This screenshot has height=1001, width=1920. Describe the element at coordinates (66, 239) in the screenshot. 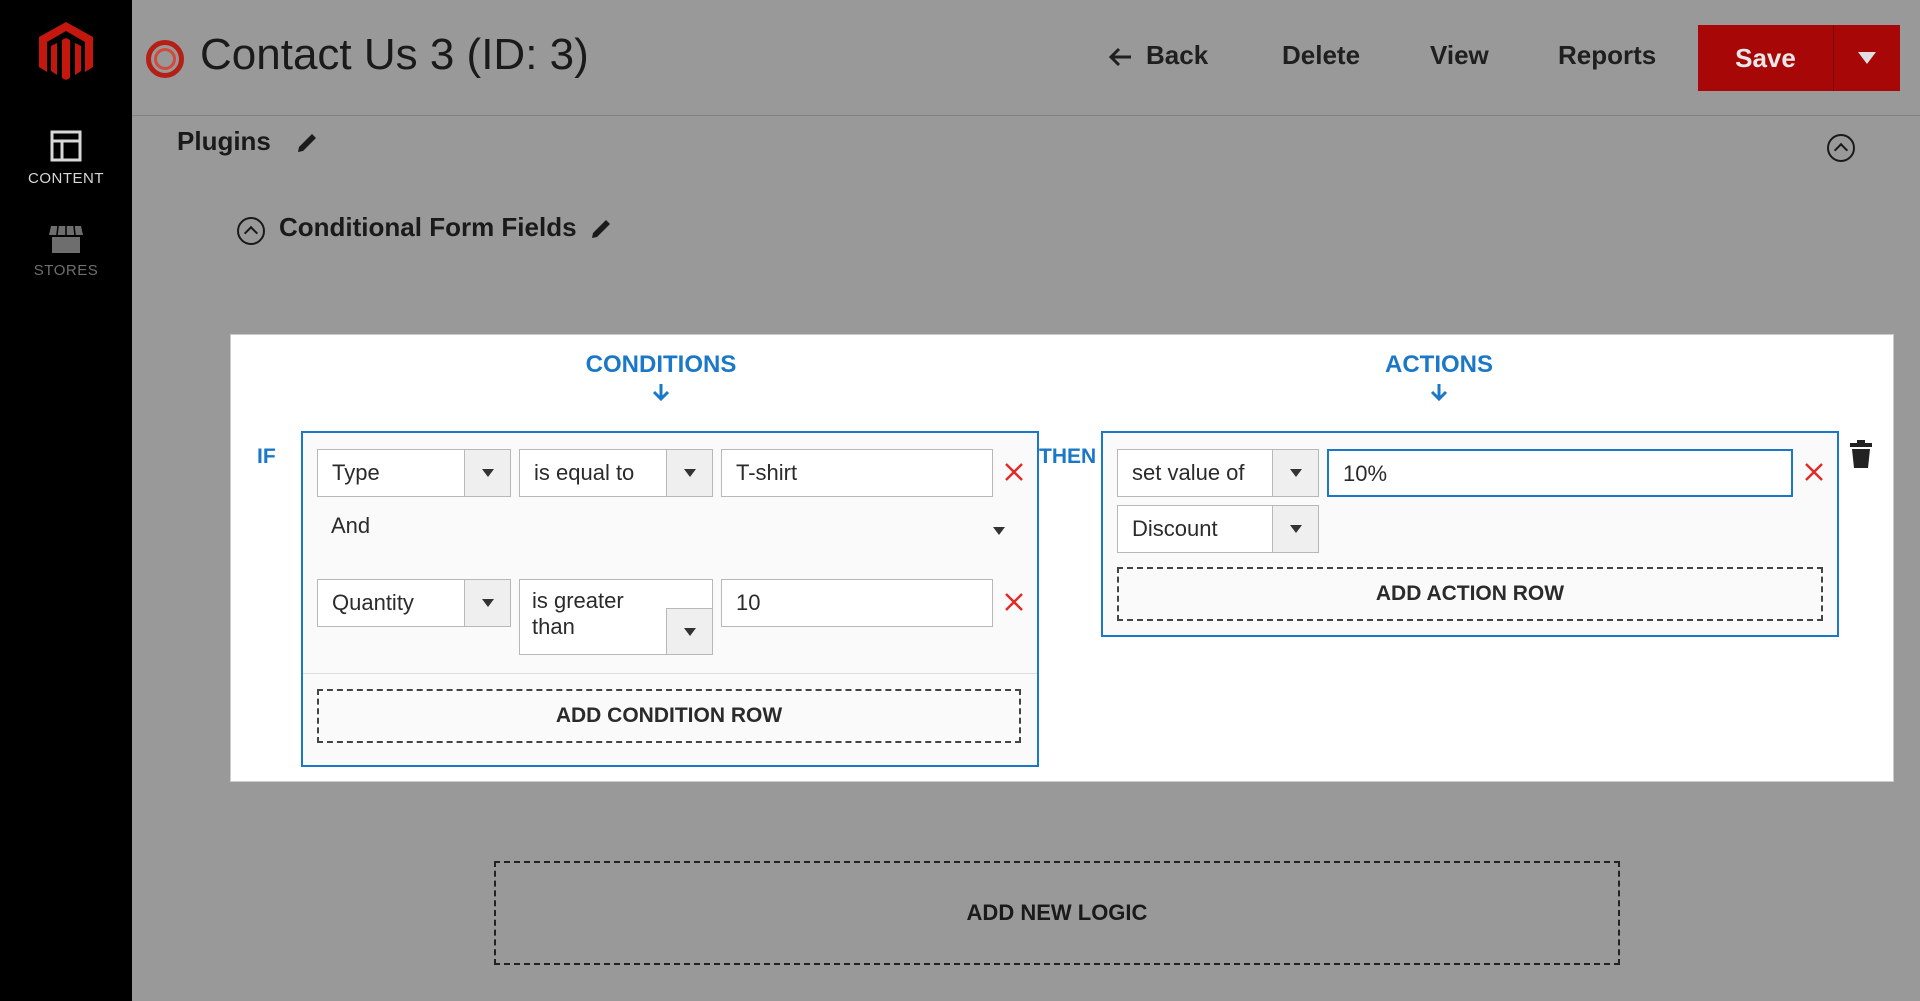

I see `store-icon` at that location.